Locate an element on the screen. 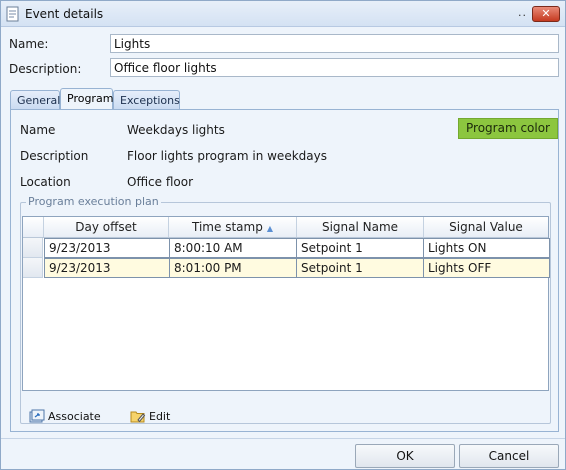 This screenshot has width=566, height=470. cell-signal-value: Lights ON is located at coordinates (487, 248).